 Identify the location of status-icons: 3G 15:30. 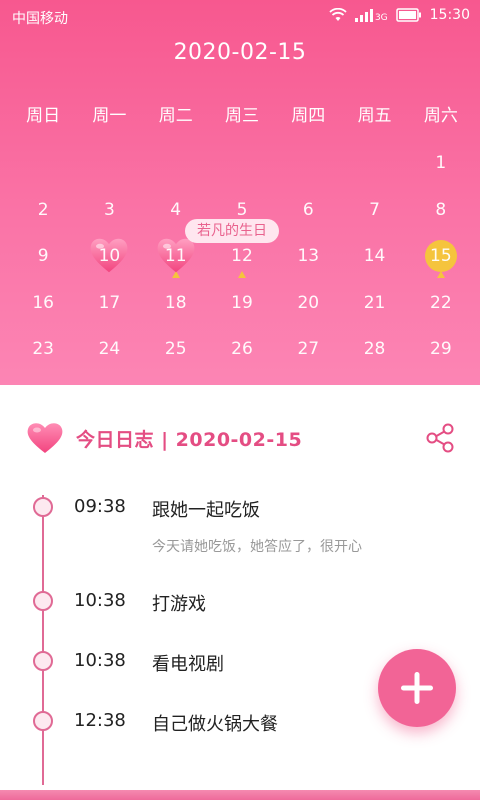
(399, 15).